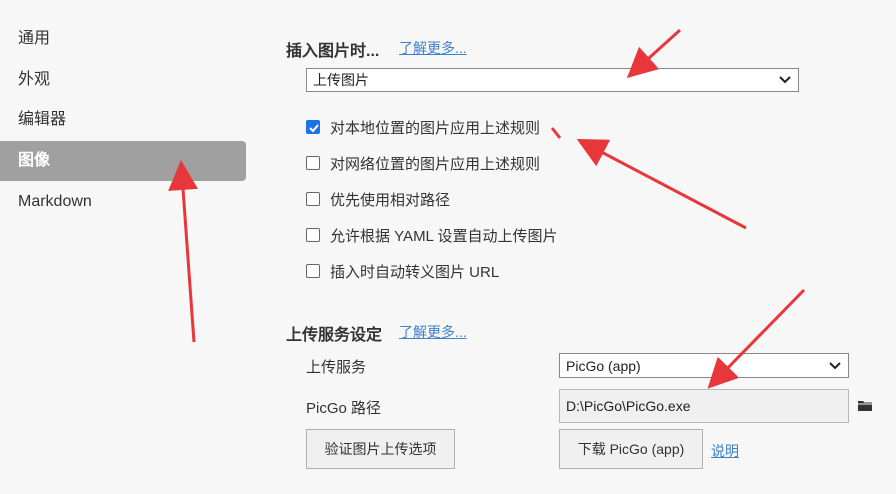 The width and height of the screenshot is (896, 494). What do you see at coordinates (552, 80) in the screenshot?
I see `insert-action-select: 上传图片` at bounding box center [552, 80].